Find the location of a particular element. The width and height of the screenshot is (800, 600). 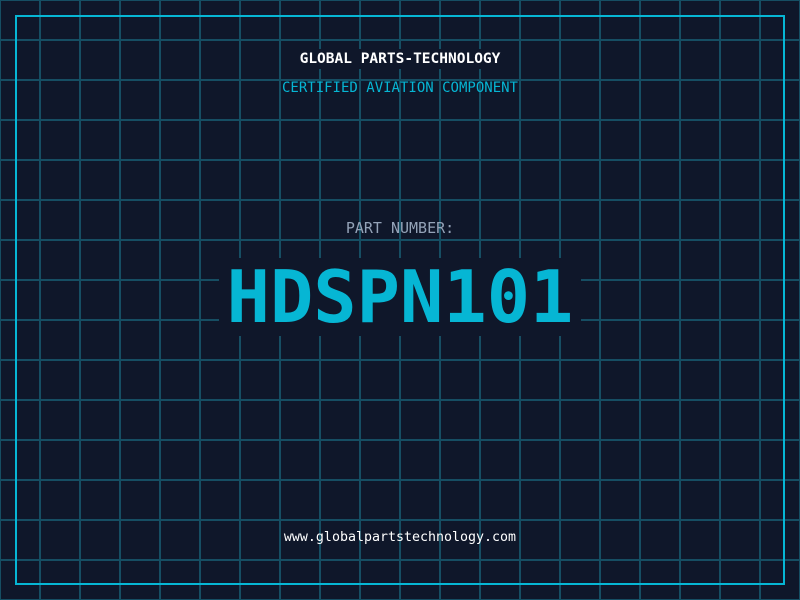

company-title-wrap: GLOBAL PARTS-TECHNOLOGY is located at coordinates (400, 58).